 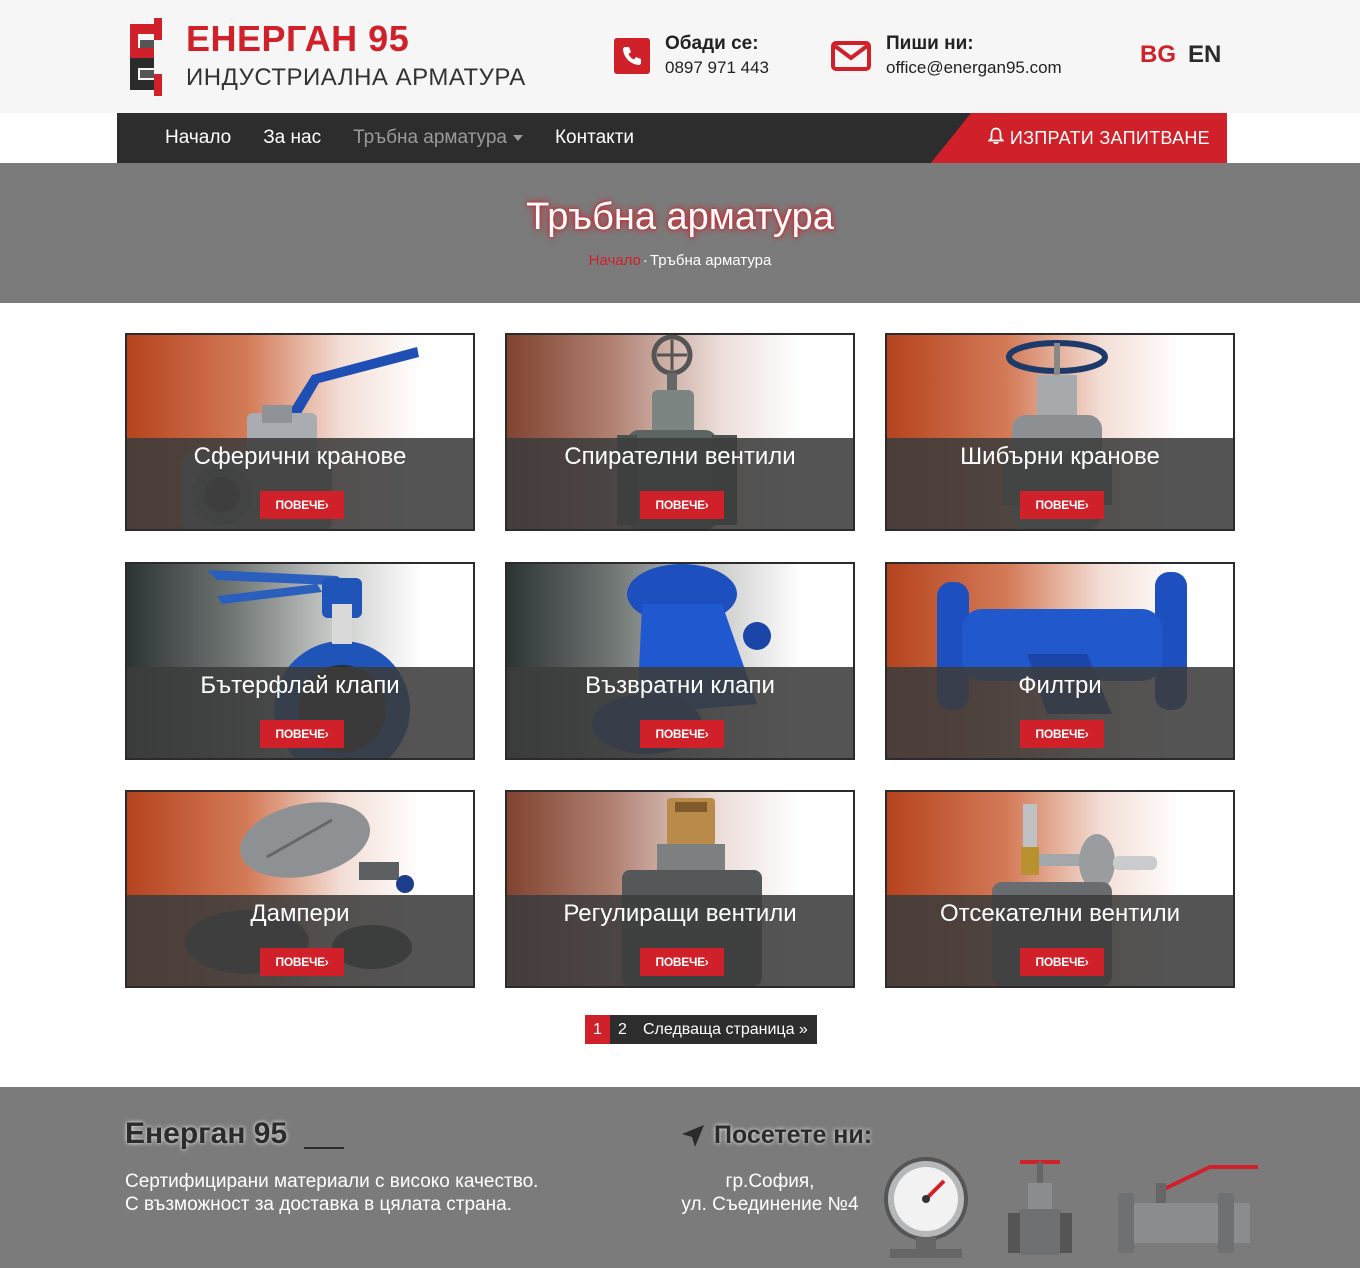 I want to click on logo-icon, so click(x=146, y=57).